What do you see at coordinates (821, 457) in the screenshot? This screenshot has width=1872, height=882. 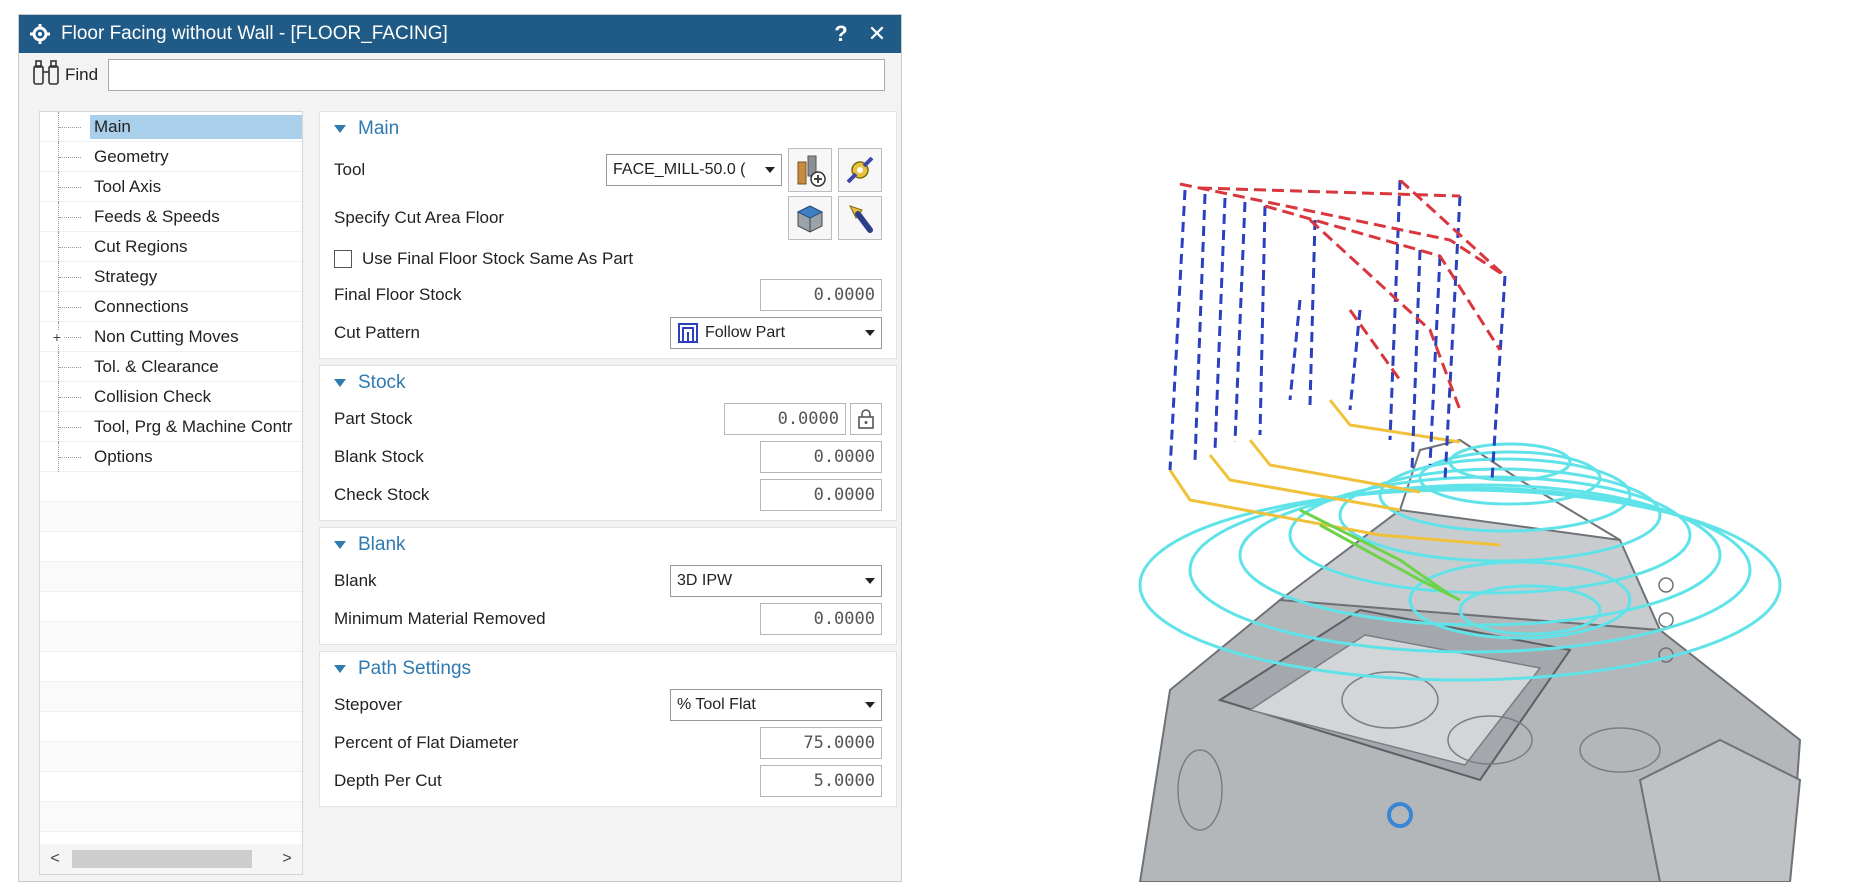 I see `blank-stock-input` at bounding box center [821, 457].